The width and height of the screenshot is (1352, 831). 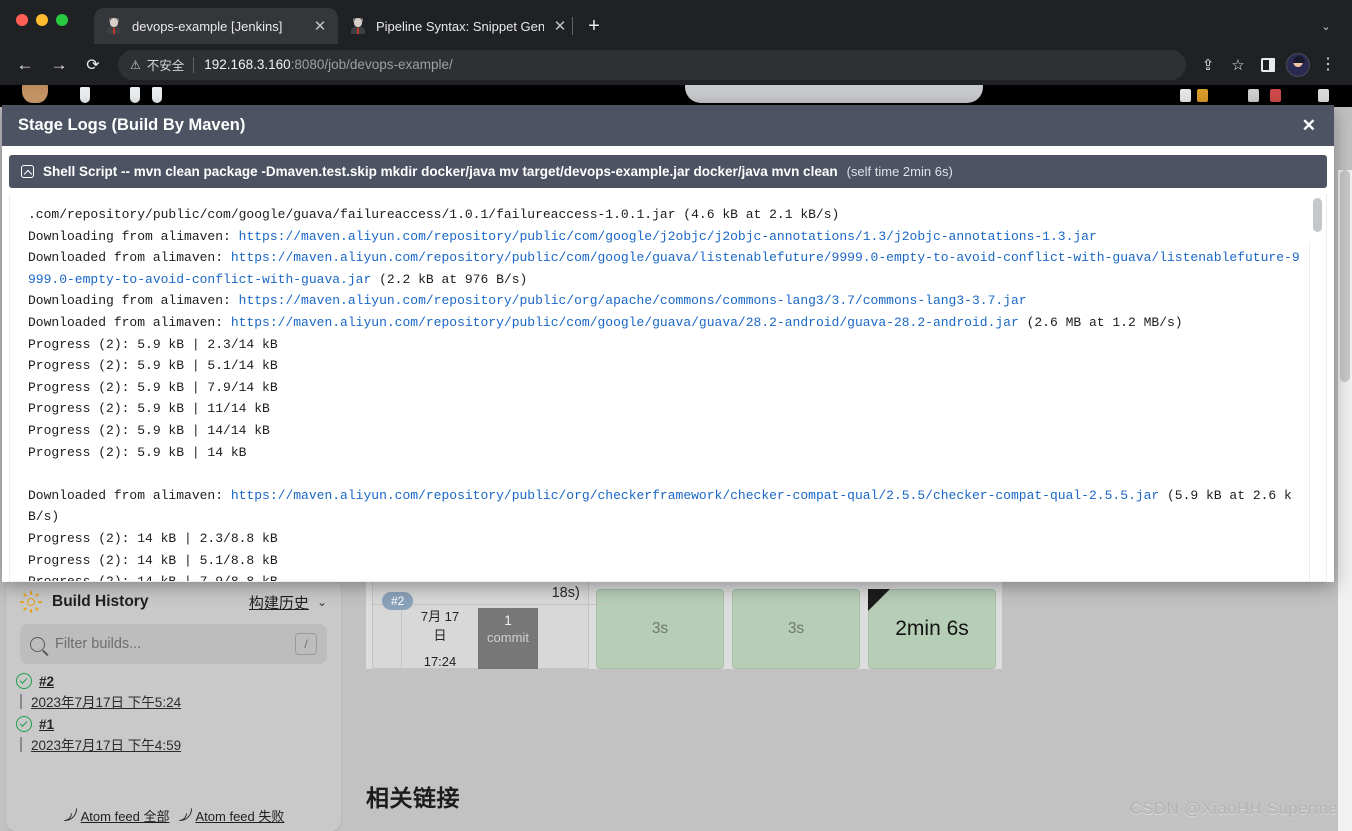 What do you see at coordinates (216, 26) in the screenshot?
I see `tab-devops-example: devops-example [Jenkins] ✕` at bounding box center [216, 26].